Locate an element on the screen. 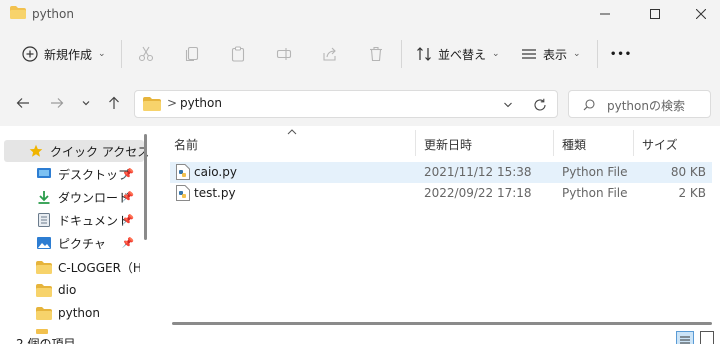  scissors-icon is located at coordinates (146, 54).